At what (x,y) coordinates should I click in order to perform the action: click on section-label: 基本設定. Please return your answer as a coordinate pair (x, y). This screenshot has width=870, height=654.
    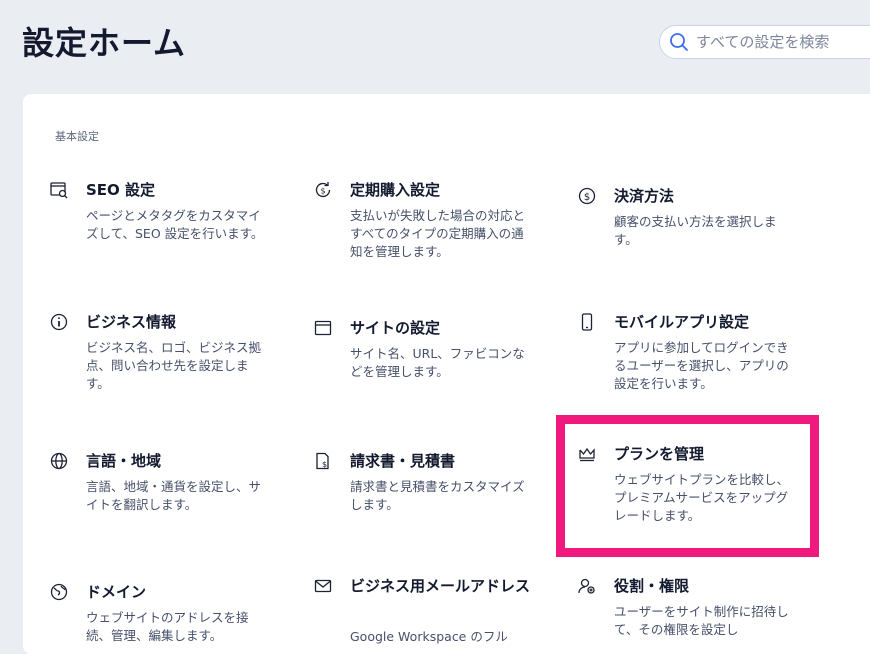
    Looking at the image, I should click on (77, 136).